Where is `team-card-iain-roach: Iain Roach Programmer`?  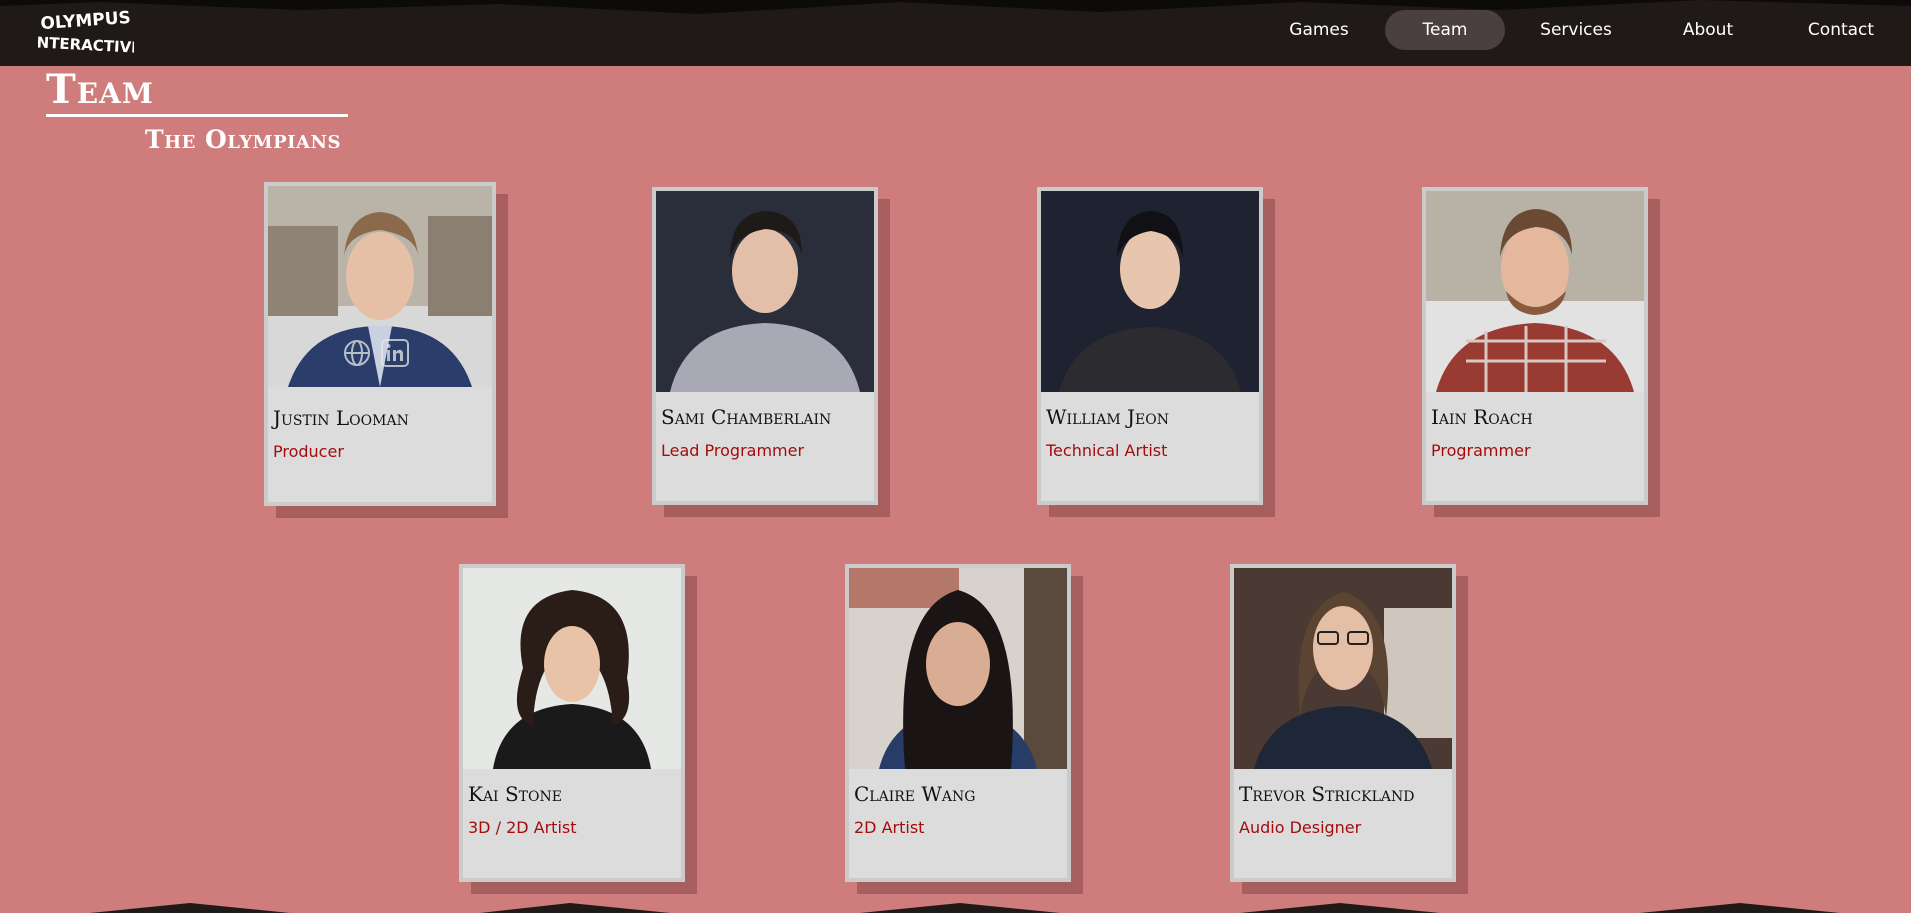 team-card-iain-roach: Iain Roach Programmer is located at coordinates (1535, 346).